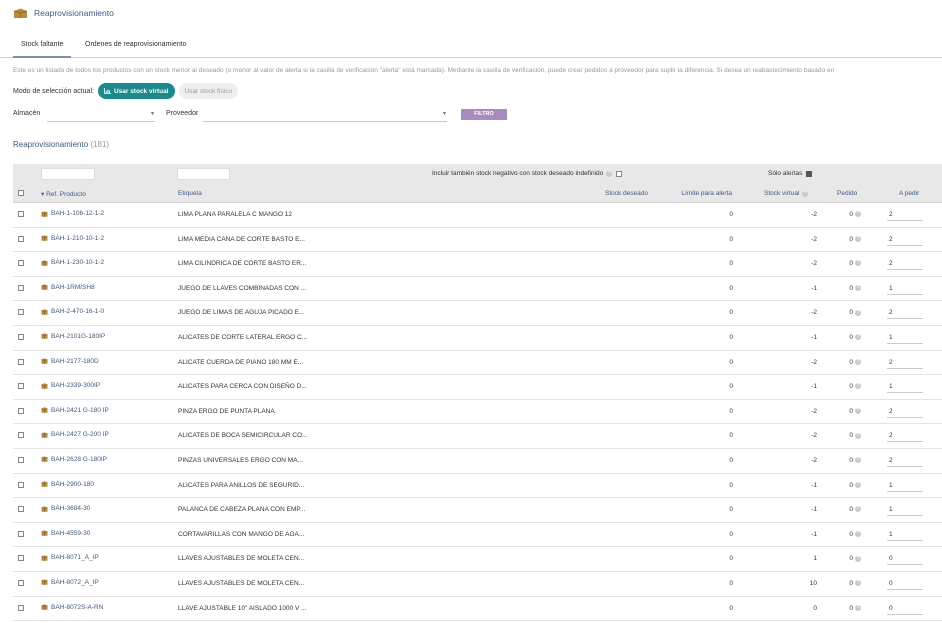 This screenshot has width=942, height=623. I want to click on product-ref-link: BAH-8071_A_IP, so click(70, 557).